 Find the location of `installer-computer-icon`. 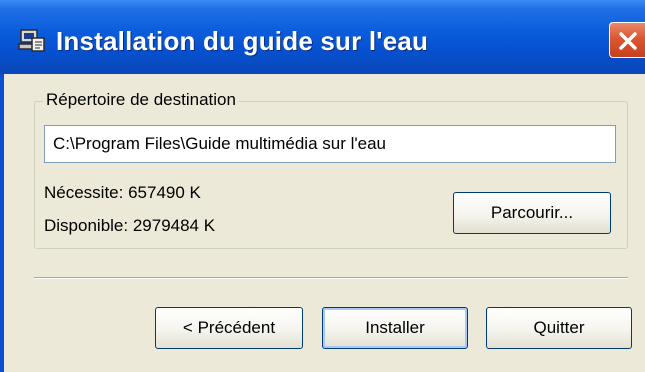

installer-computer-icon is located at coordinates (33, 41).